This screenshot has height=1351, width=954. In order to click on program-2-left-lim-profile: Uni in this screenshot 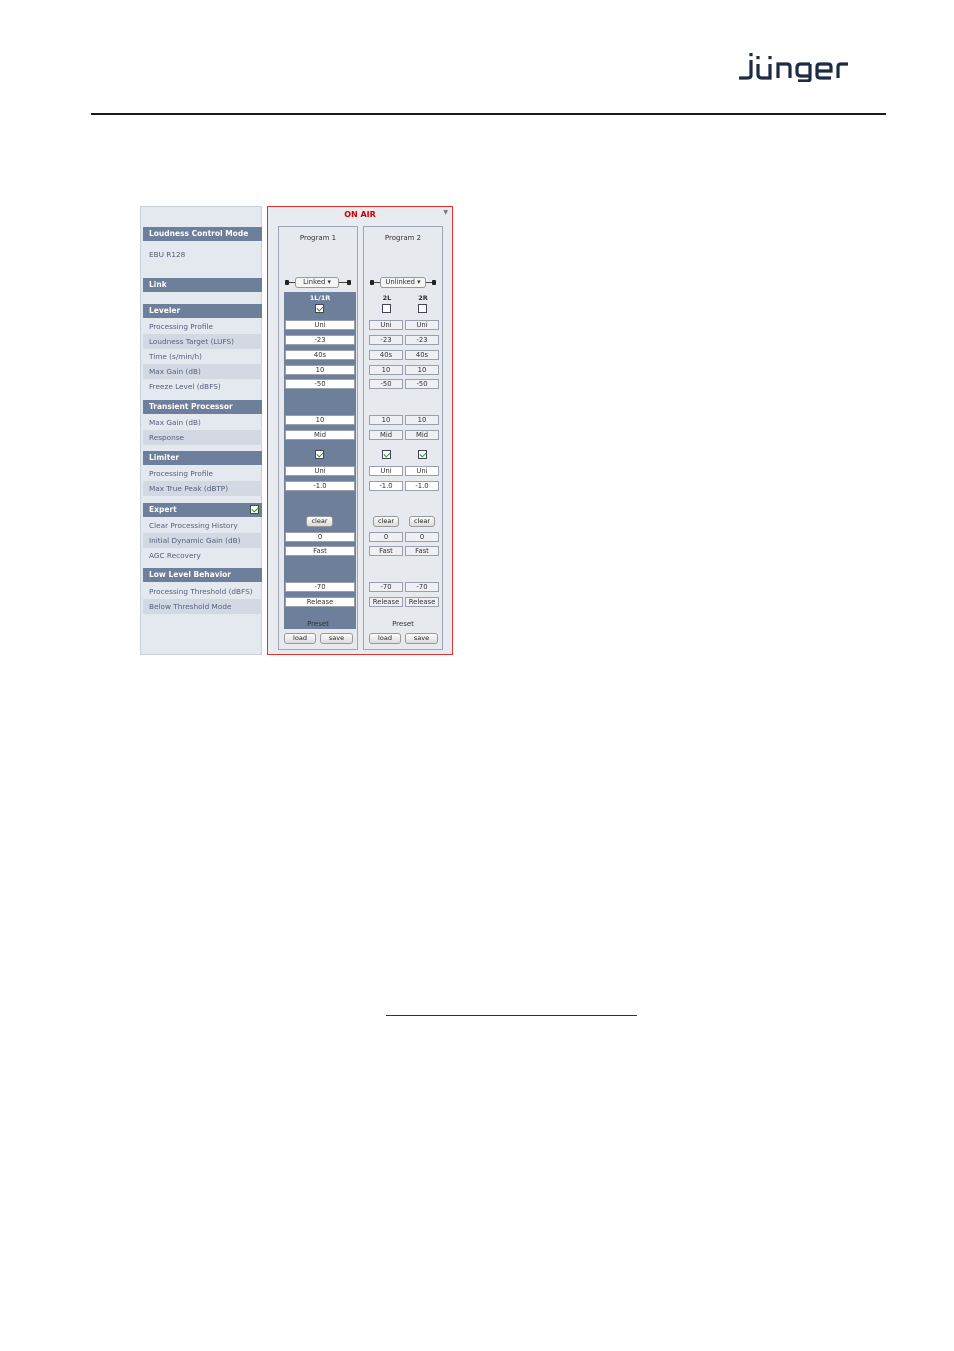, I will do `click(386, 471)`.